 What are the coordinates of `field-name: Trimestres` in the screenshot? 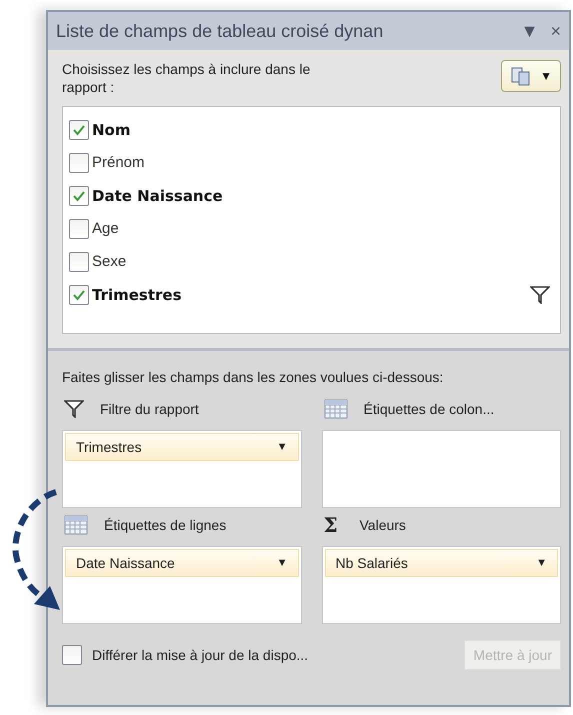 It's located at (137, 295).